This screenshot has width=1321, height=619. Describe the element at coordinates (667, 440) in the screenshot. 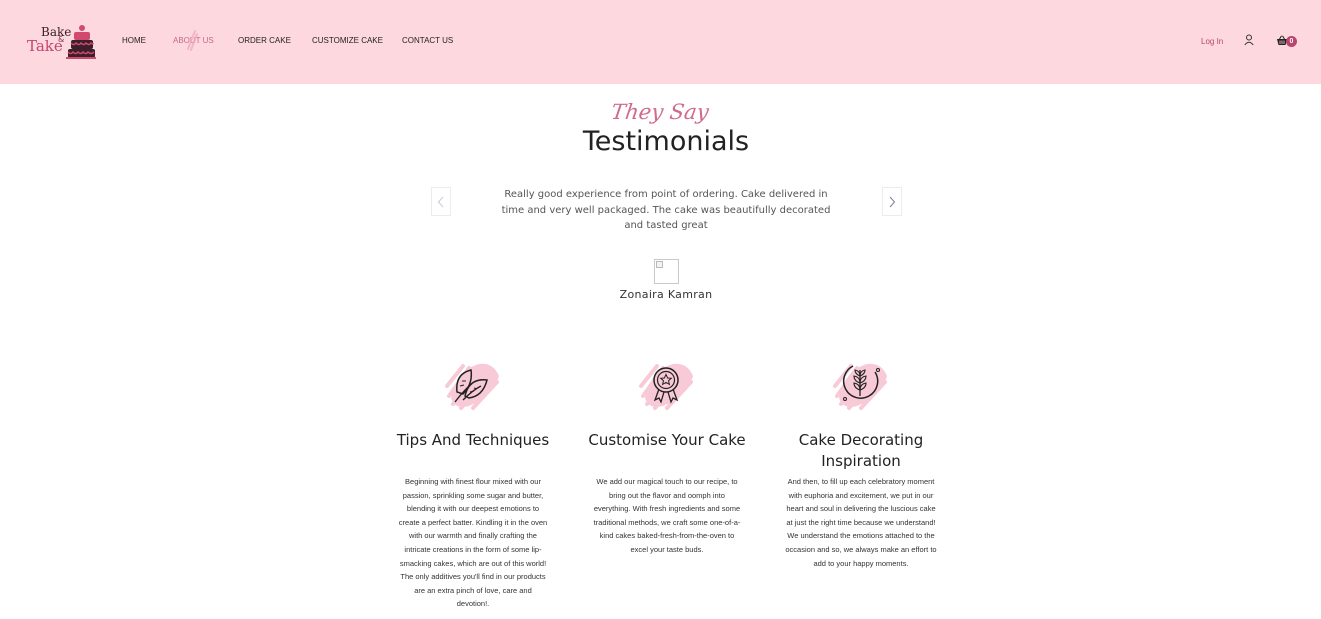

I see `feature-title: Customise Your Cake` at that location.